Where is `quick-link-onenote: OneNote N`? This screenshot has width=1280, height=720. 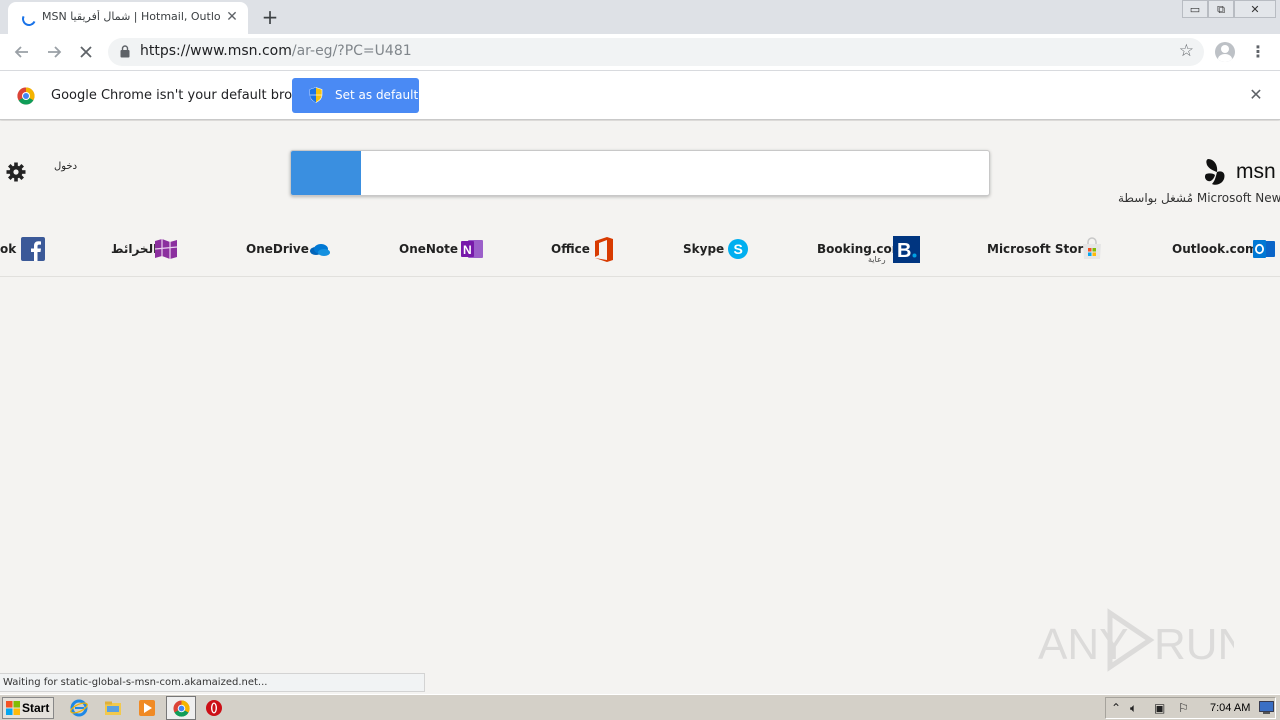 quick-link-onenote: OneNote N is located at coordinates (442, 251).